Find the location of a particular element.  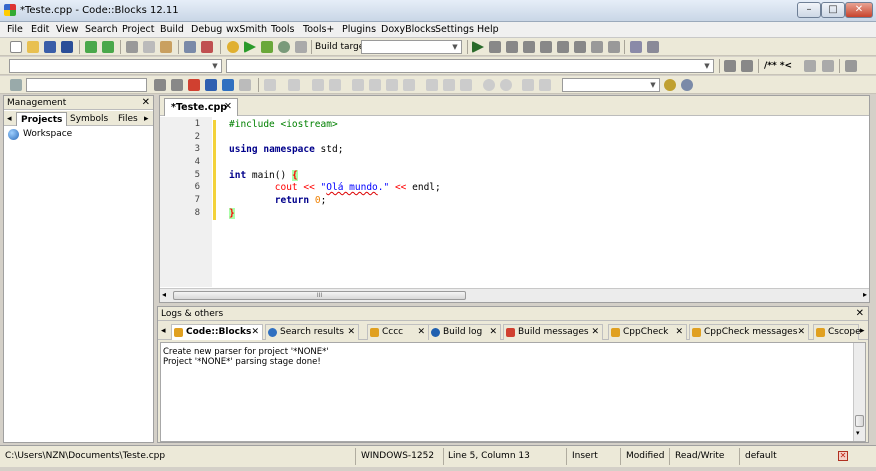

menu-view: View is located at coordinates (67, 29).